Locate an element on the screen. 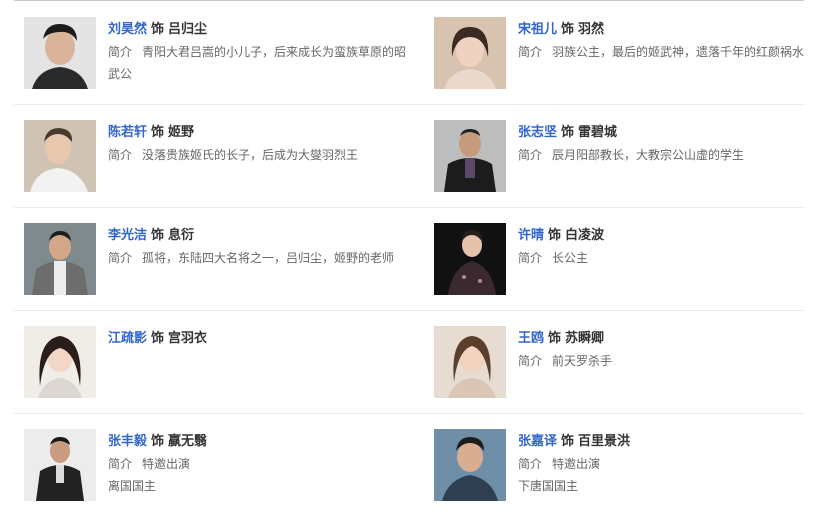 This screenshot has width=818, height=513. role-description: 羽族公主，最后的姬武神，遗落千年的红颜祸水 is located at coordinates (678, 52).